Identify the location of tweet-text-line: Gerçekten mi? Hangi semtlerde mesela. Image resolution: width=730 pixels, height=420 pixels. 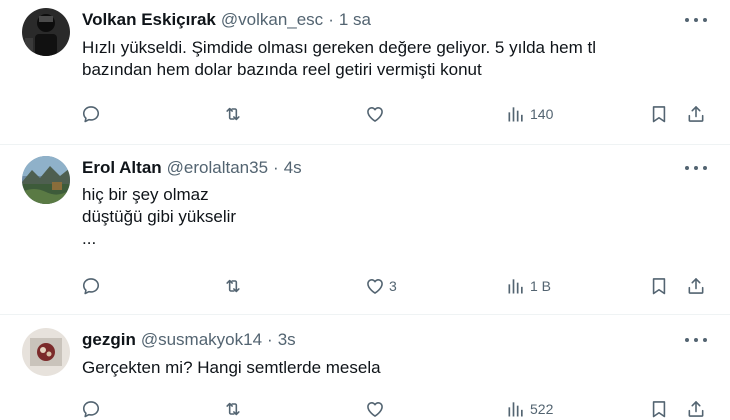
(231, 367).